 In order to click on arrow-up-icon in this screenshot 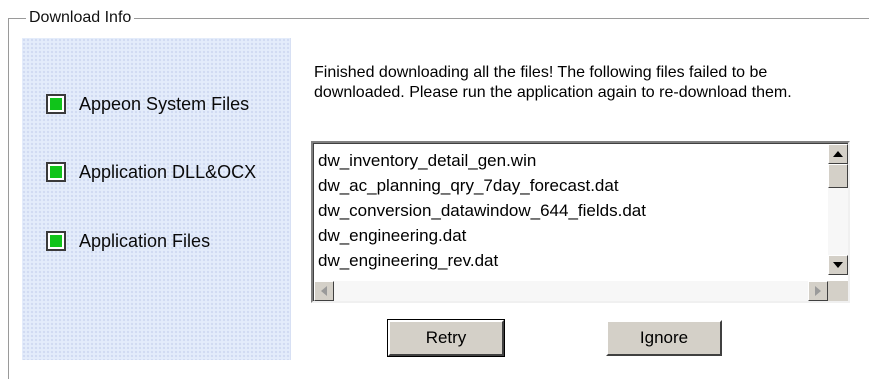, I will do `click(838, 154)`.